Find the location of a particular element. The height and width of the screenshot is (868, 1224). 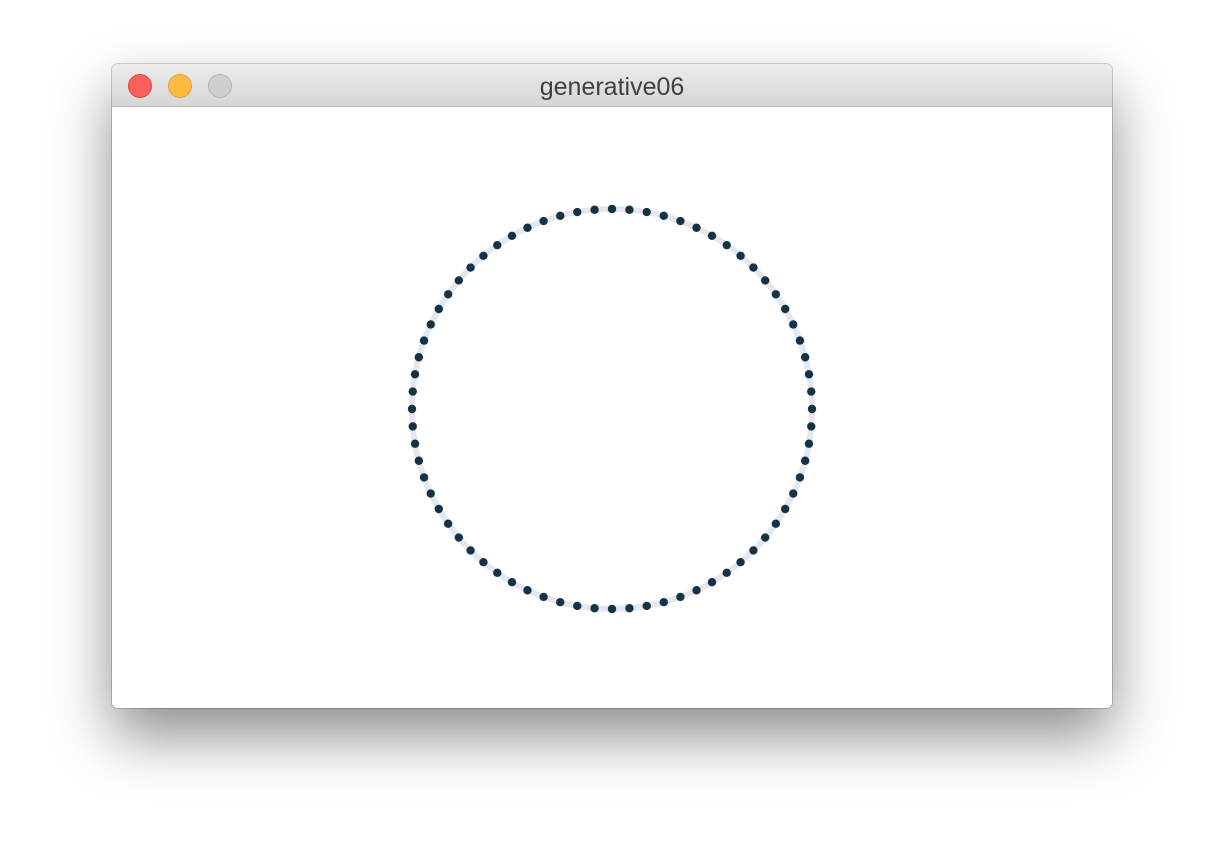

title-bar: generative06 is located at coordinates (612, 85).